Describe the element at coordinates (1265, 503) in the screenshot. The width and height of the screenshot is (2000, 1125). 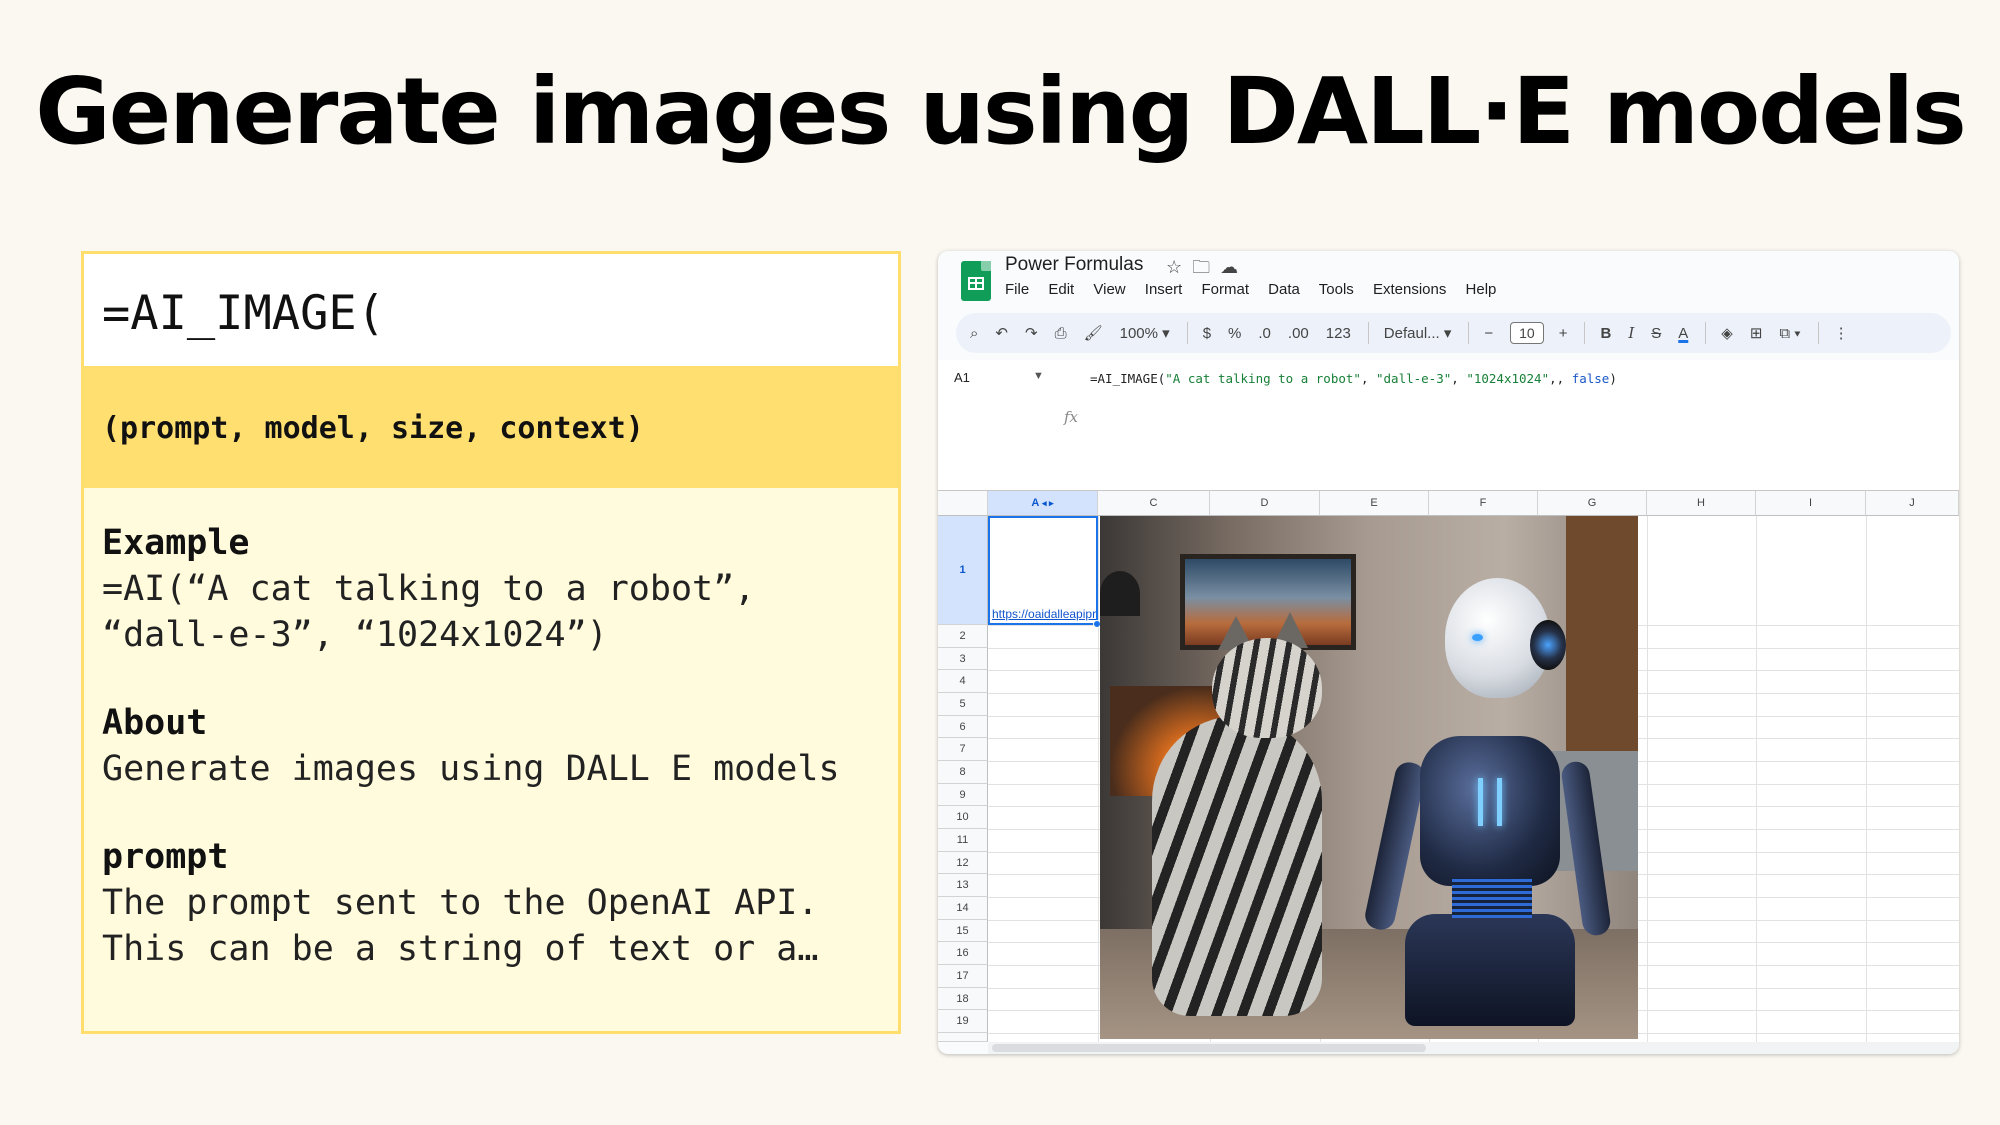
I see `column-header: D` at that location.